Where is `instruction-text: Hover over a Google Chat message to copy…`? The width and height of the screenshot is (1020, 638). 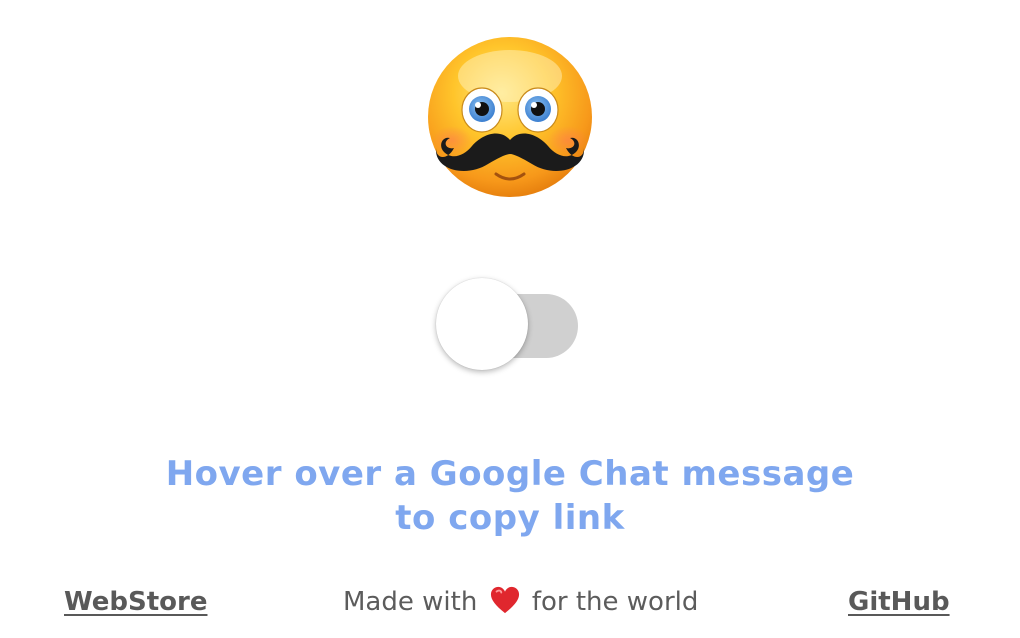
instruction-text: Hover over a Google Chat message to copy… is located at coordinates (510, 496).